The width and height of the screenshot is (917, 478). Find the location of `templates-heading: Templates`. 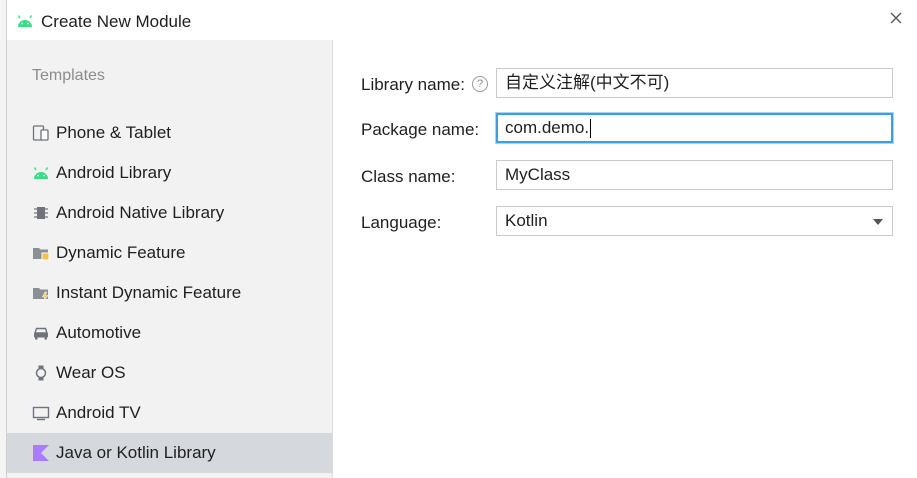

templates-heading: Templates is located at coordinates (68, 75).